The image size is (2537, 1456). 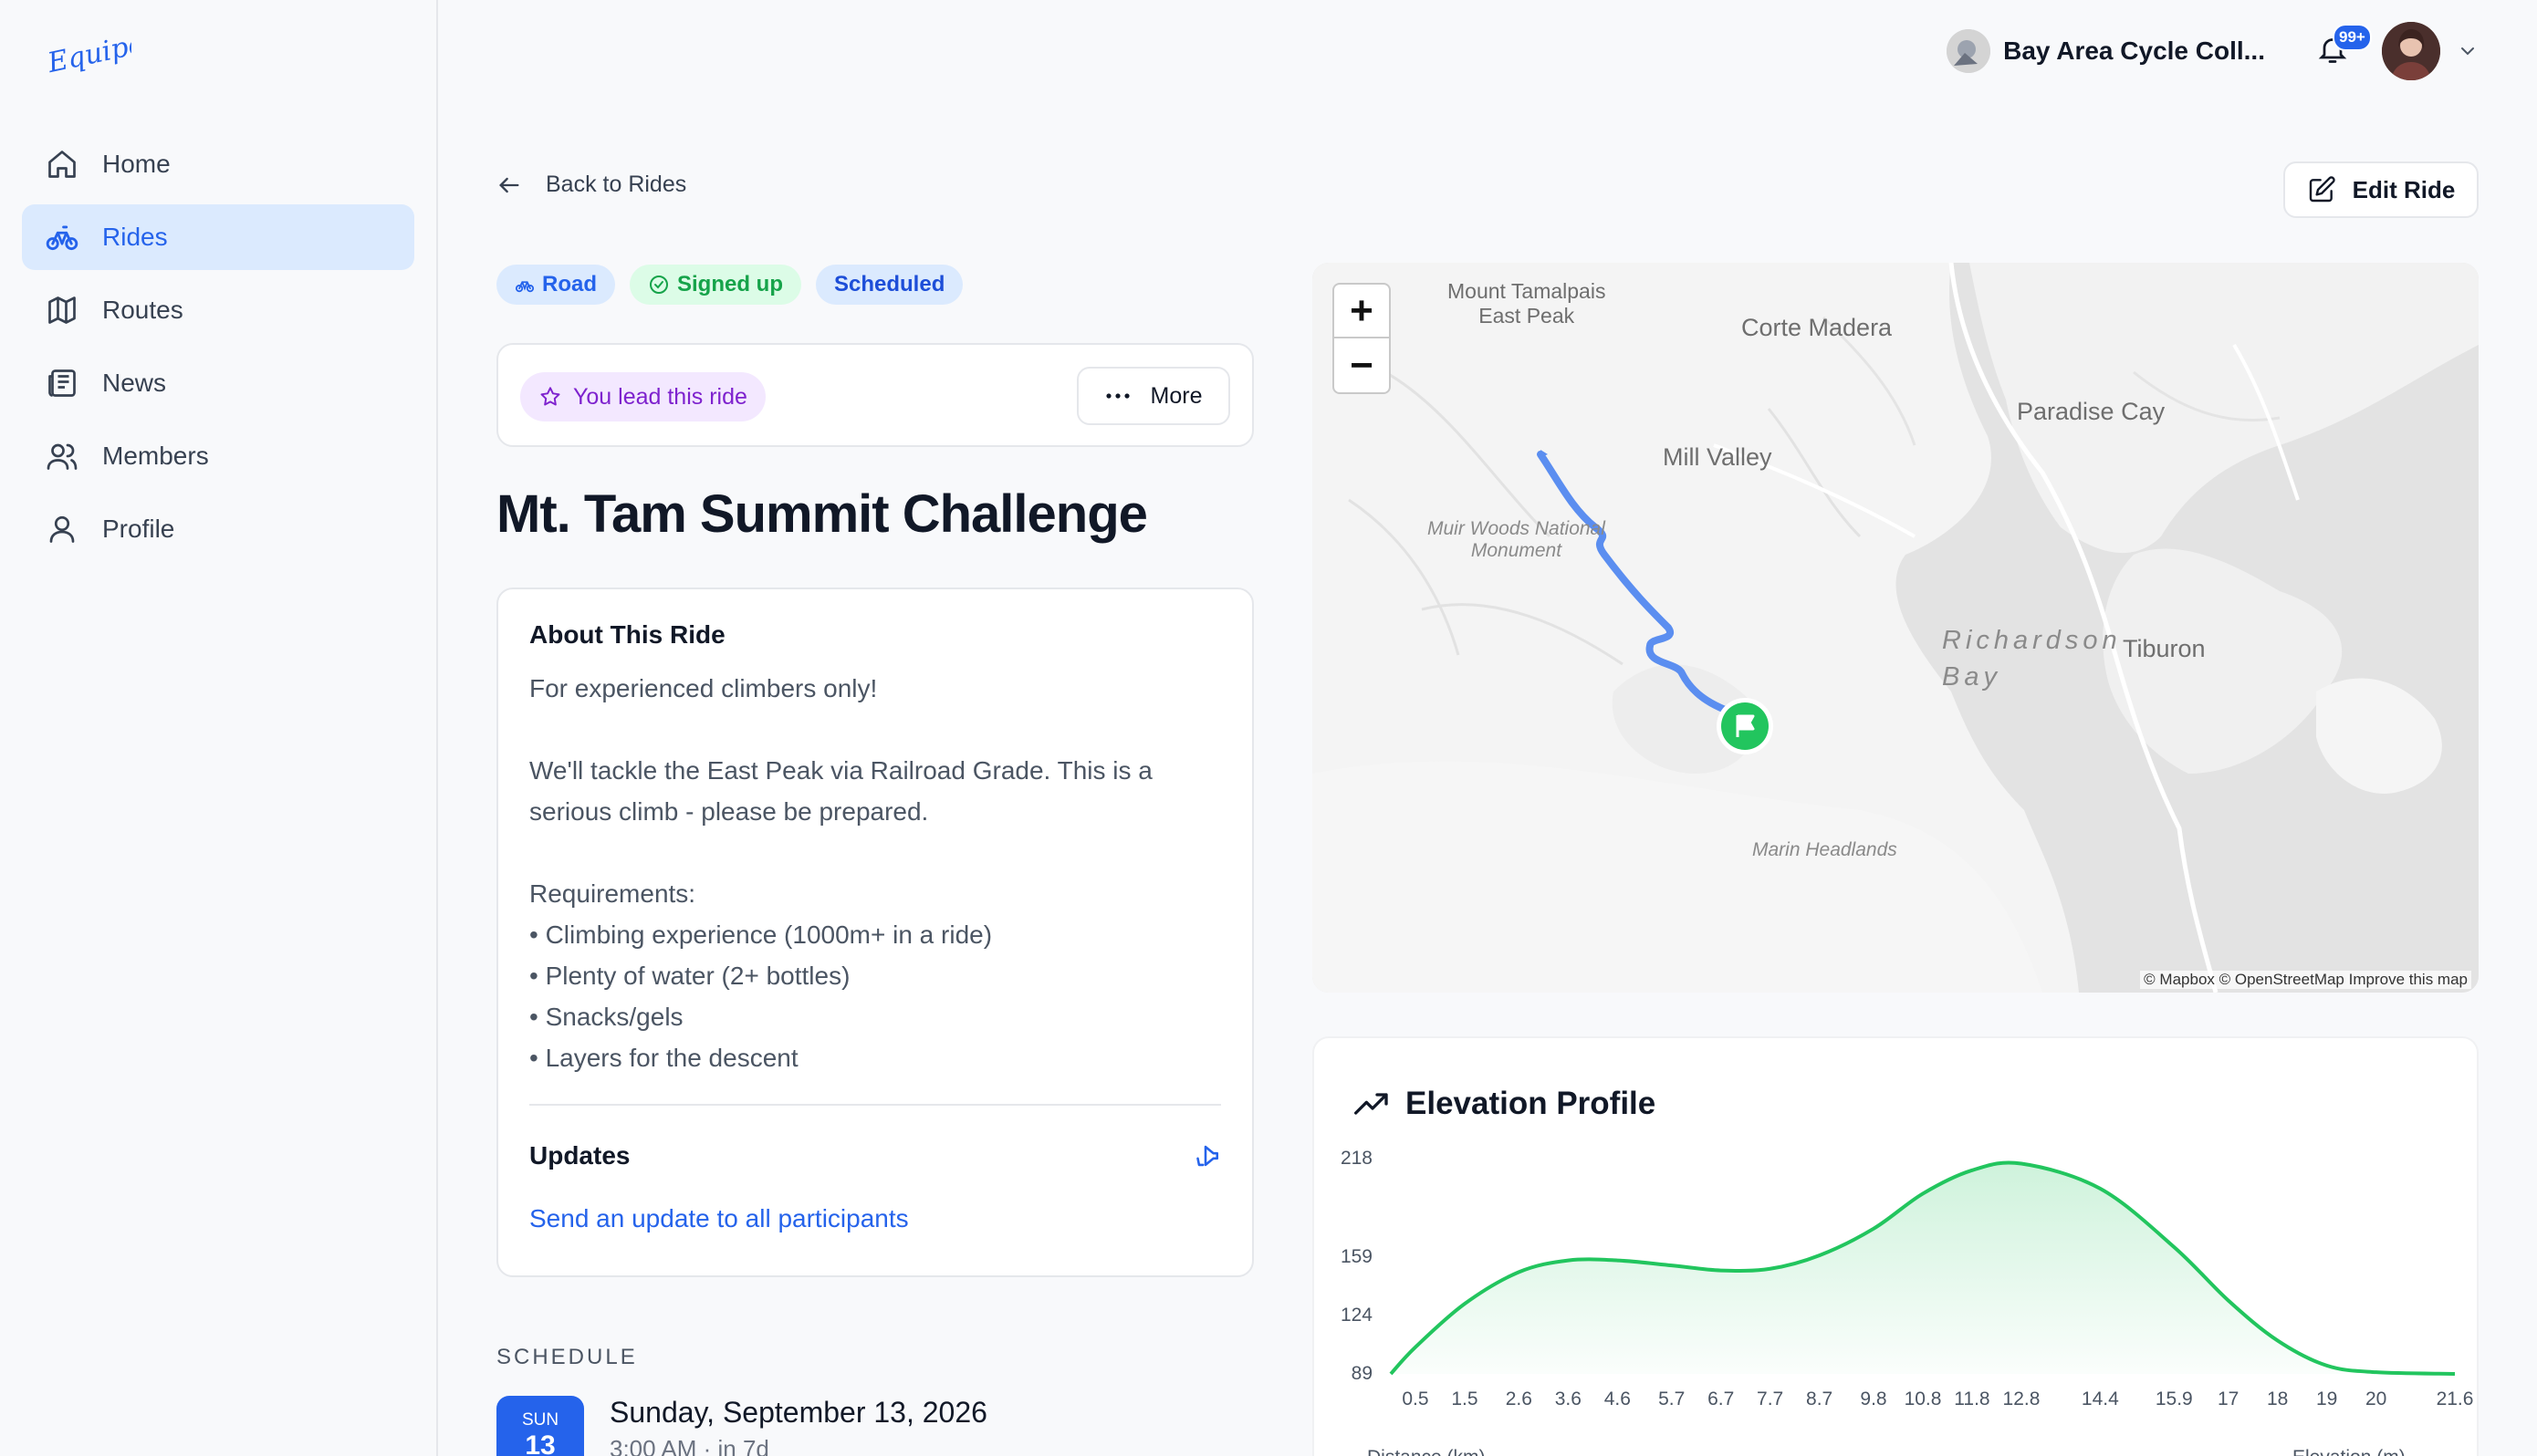 I want to click on signup-status-badge: Signed up, so click(x=715, y=285).